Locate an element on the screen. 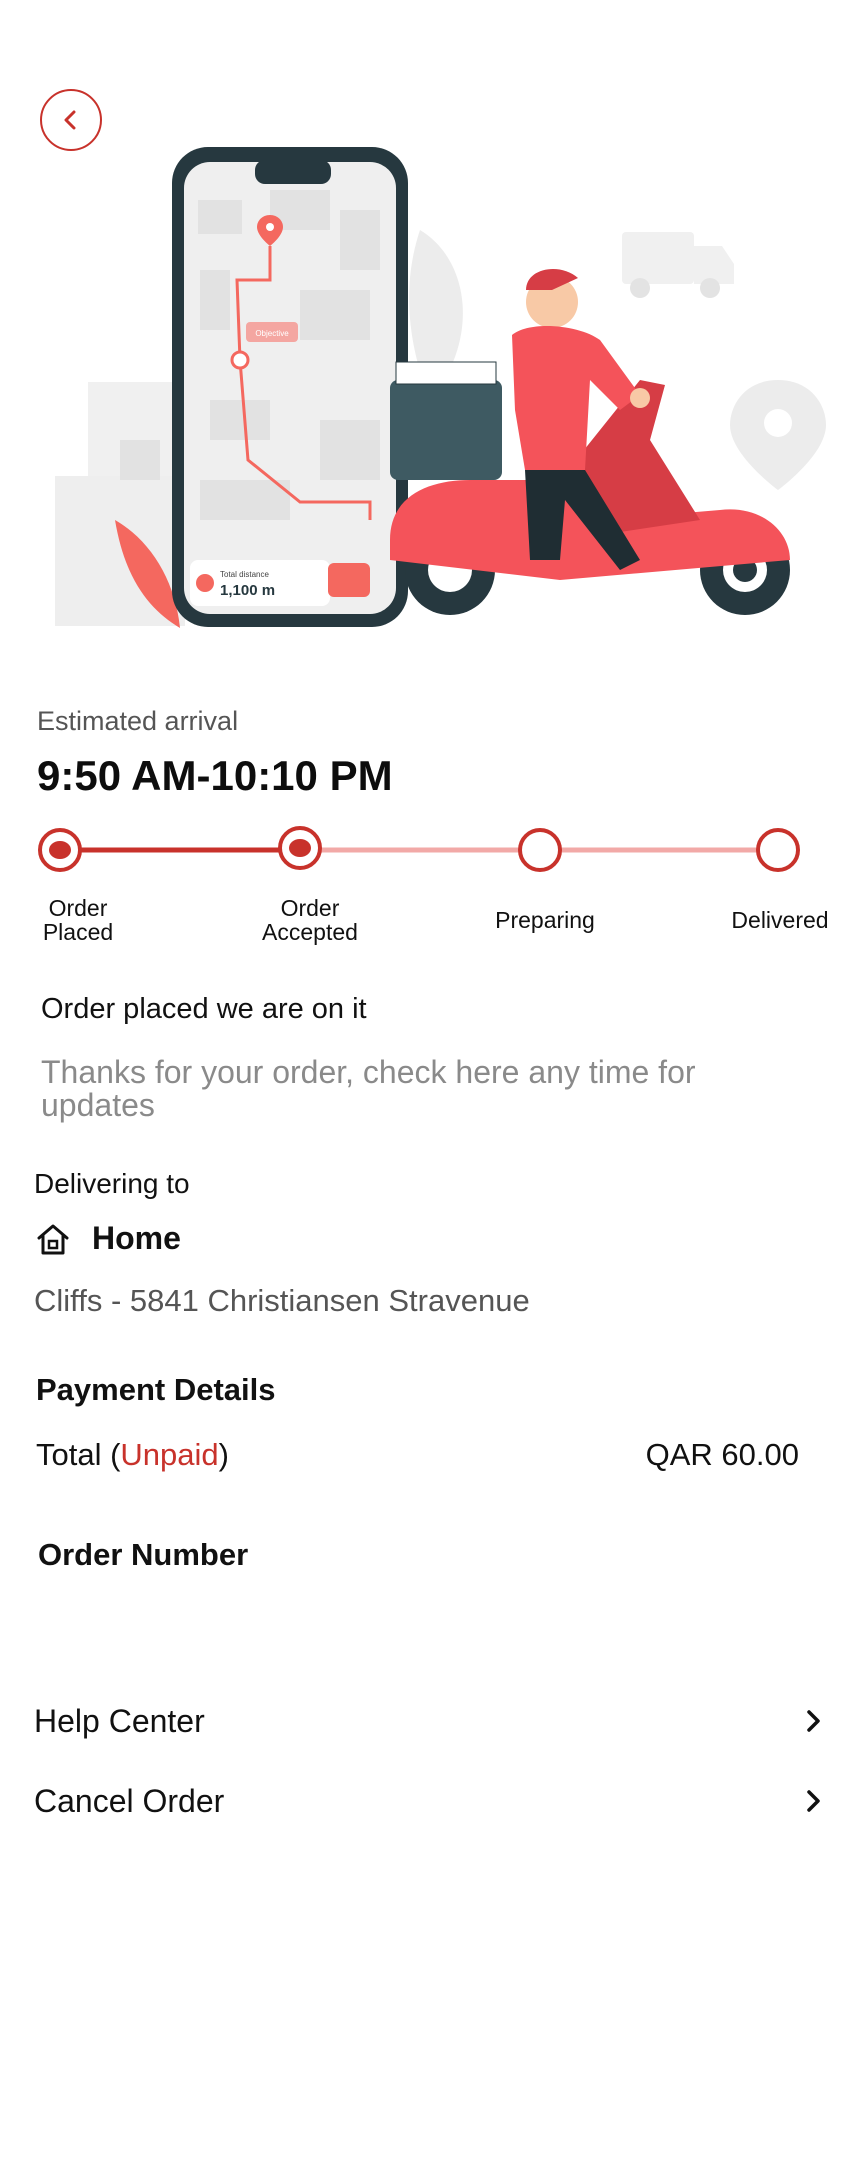 This screenshot has height=2179, width=861. home-icon is located at coordinates (53, 1239).